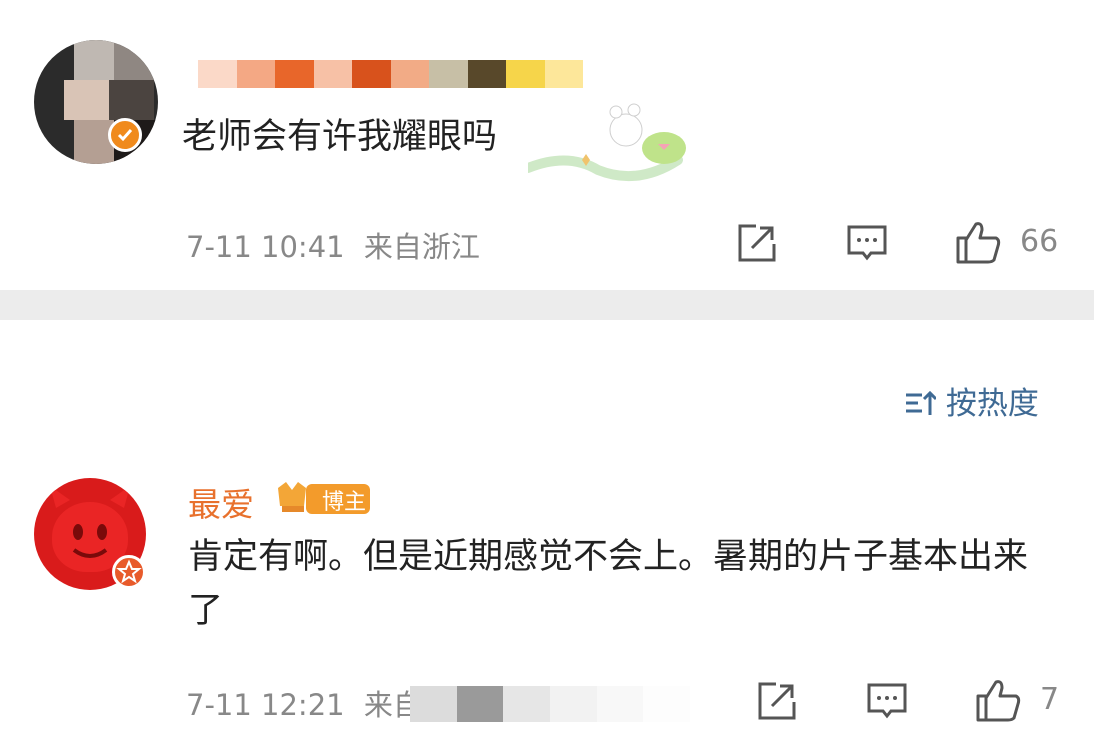  What do you see at coordinates (265, 247) in the screenshot?
I see `comment-time: 7-11 10:41` at bounding box center [265, 247].